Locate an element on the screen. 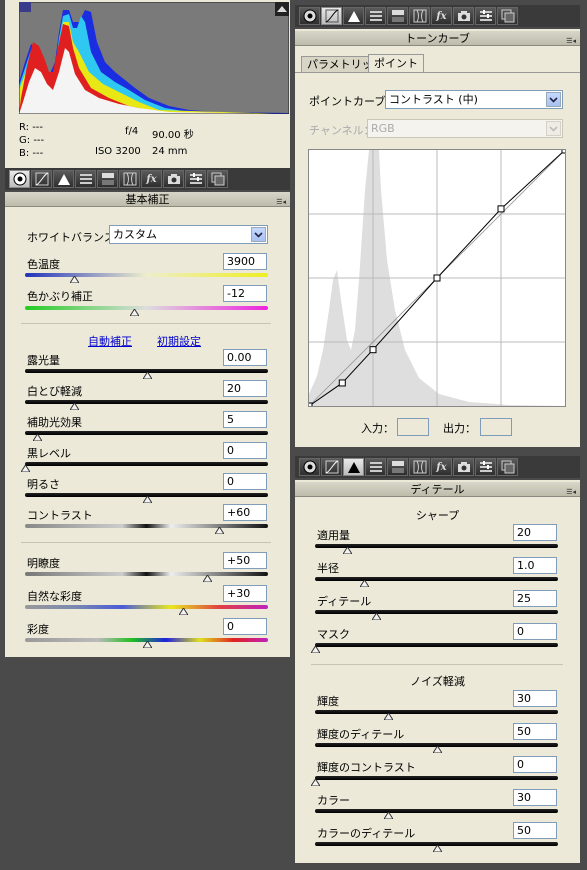 This screenshot has height=870, width=587. nr-luminance-contrast-thumb is located at coordinates (315, 782).